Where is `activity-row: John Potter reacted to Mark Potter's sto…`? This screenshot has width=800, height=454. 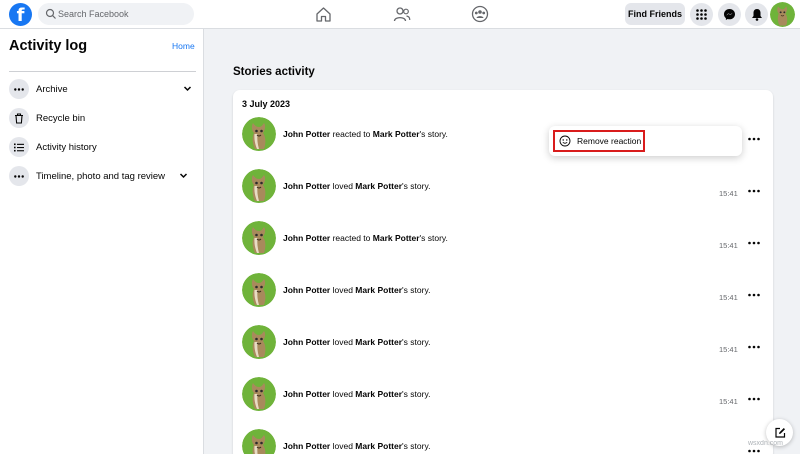
activity-row: John Potter reacted to Mark Potter's sto… is located at coordinates (504, 239).